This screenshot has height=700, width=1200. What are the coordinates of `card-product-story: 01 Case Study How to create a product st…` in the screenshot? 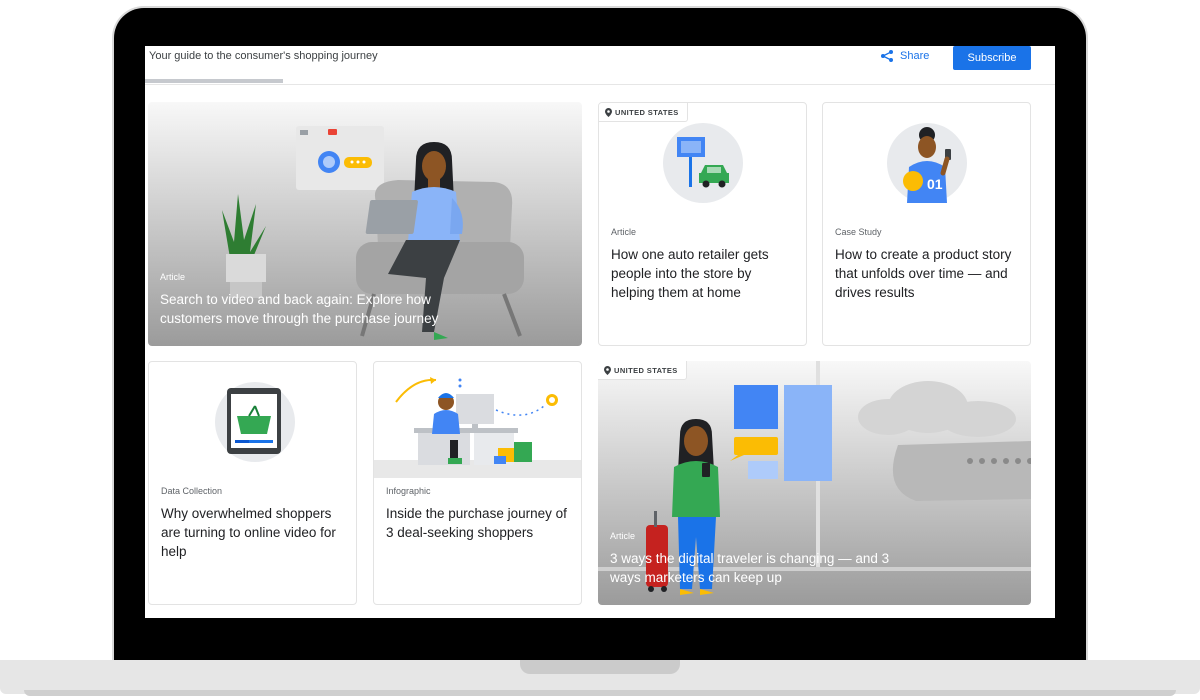 It's located at (926, 224).